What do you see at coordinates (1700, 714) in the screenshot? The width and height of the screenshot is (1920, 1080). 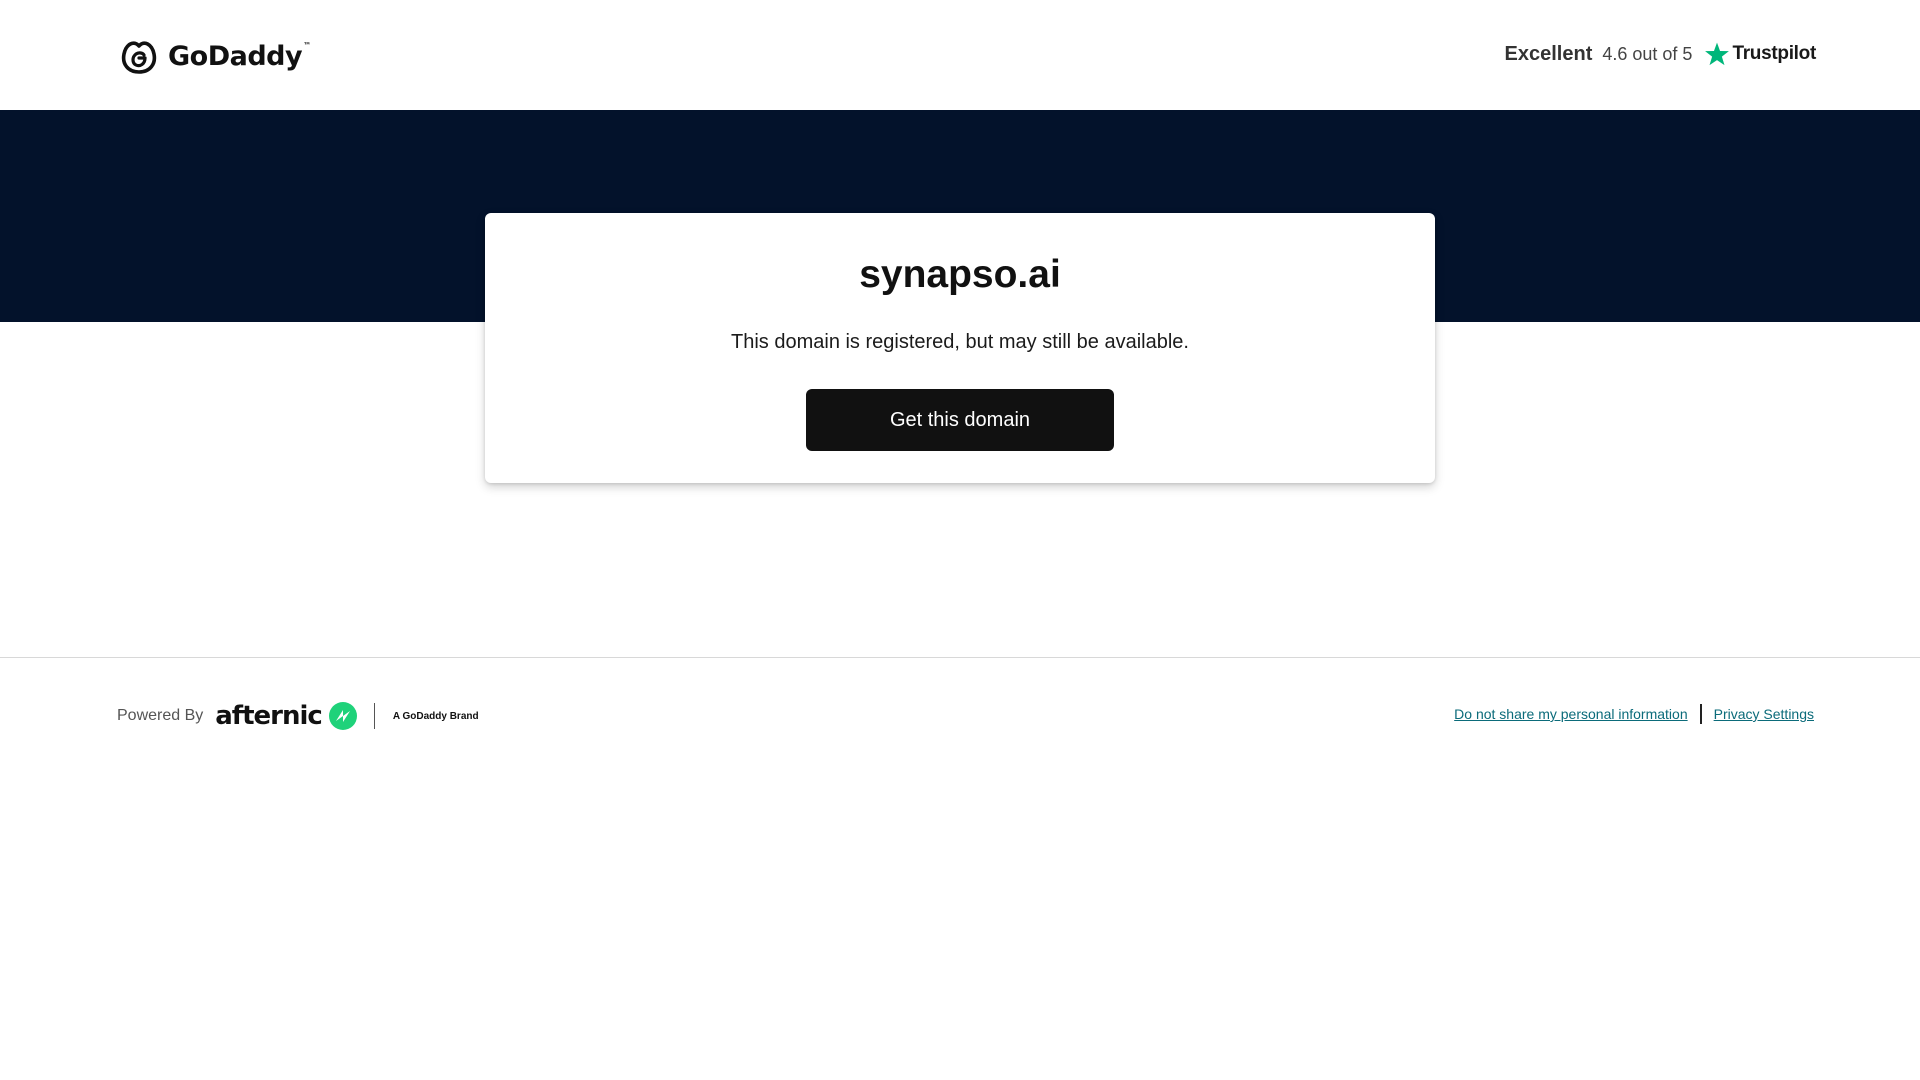 I see `footer-link-separator` at bounding box center [1700, 714].